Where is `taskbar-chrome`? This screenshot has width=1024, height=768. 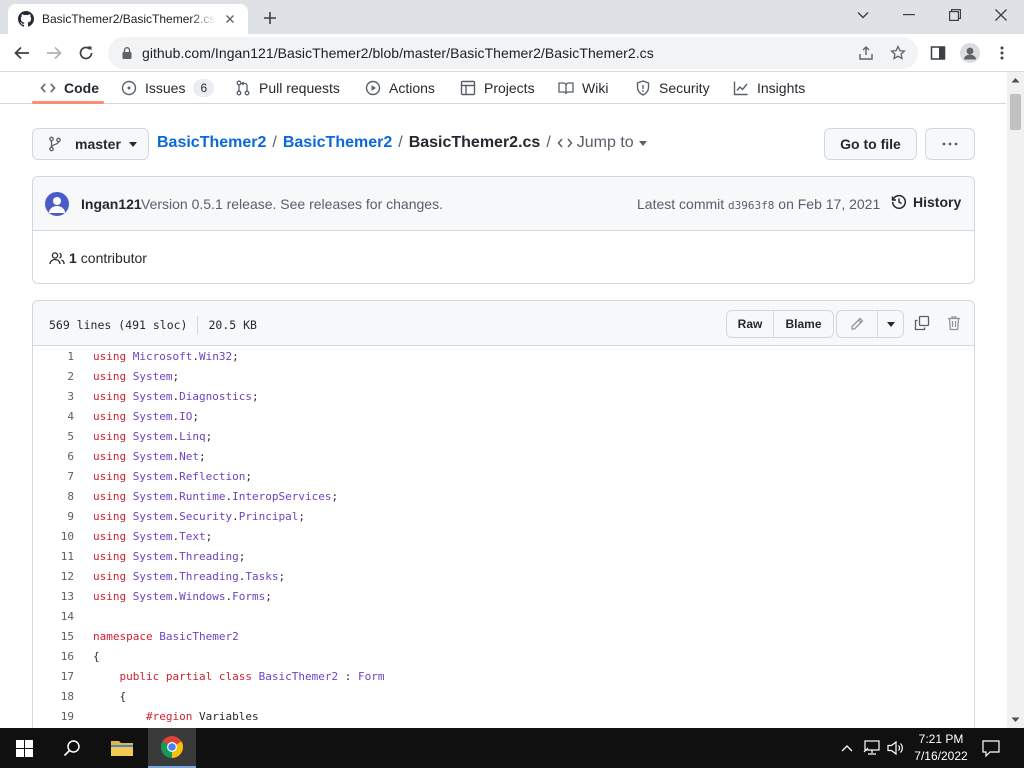 taskbar-chrome is located at coordinates (172, 748).